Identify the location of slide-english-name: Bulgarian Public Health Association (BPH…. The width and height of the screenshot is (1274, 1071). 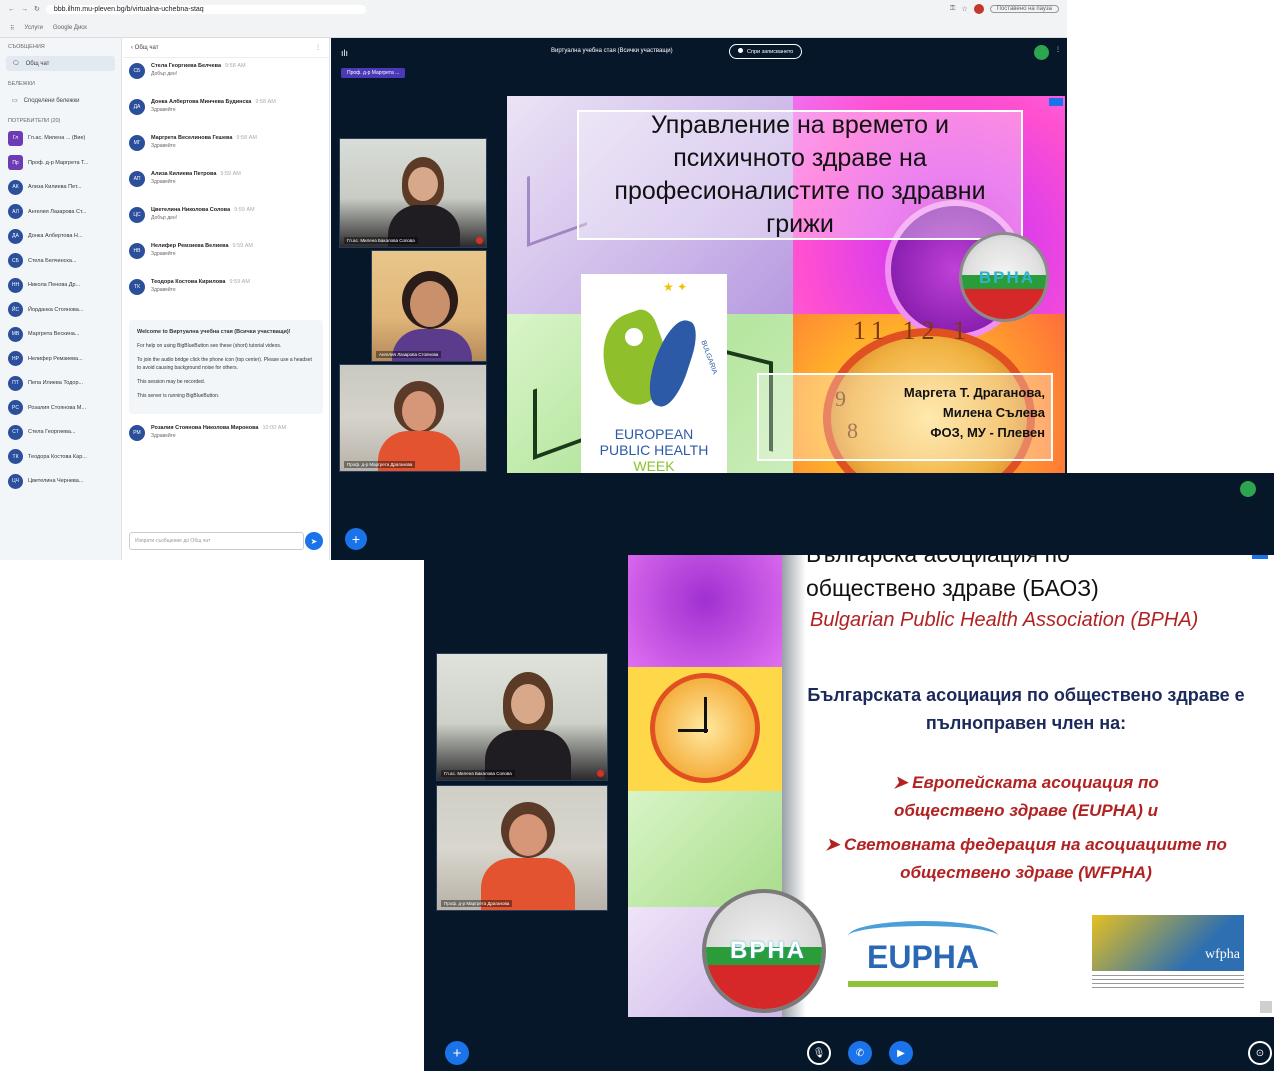
(1004, 620).